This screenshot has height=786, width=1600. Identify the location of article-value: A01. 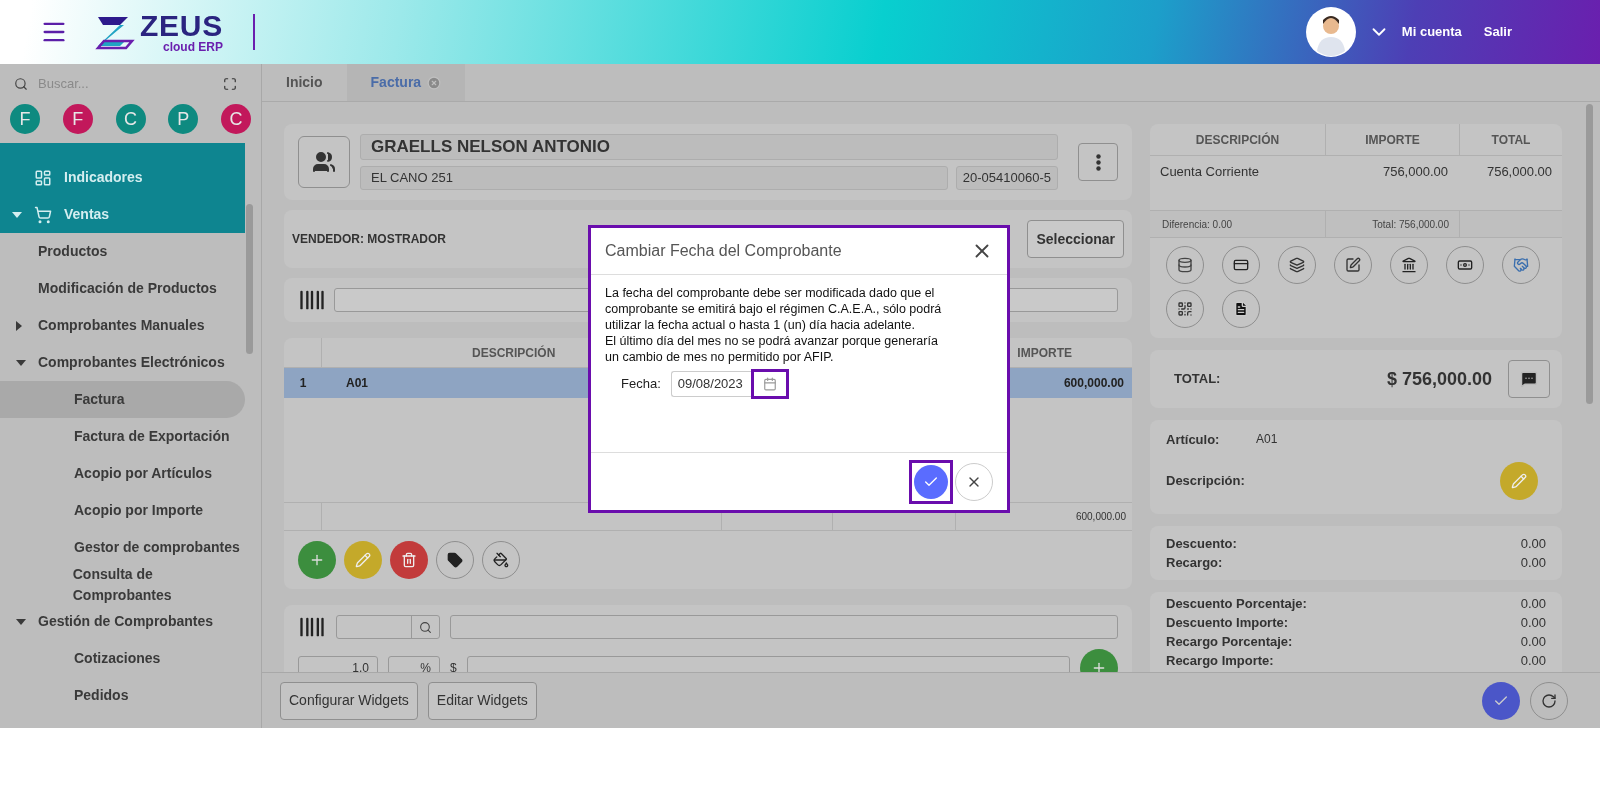
(1267, 439).